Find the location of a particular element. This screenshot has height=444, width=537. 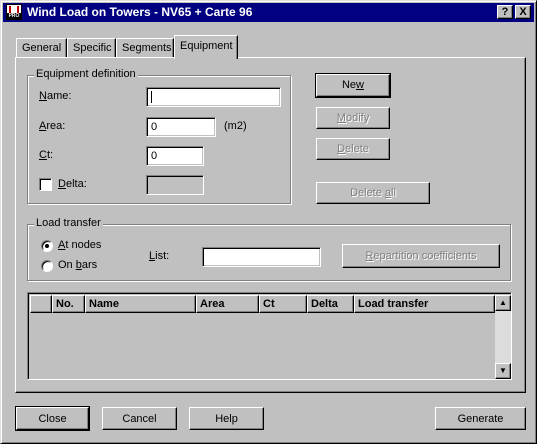

modify-button: Modify is located at coordinates (353, 118).